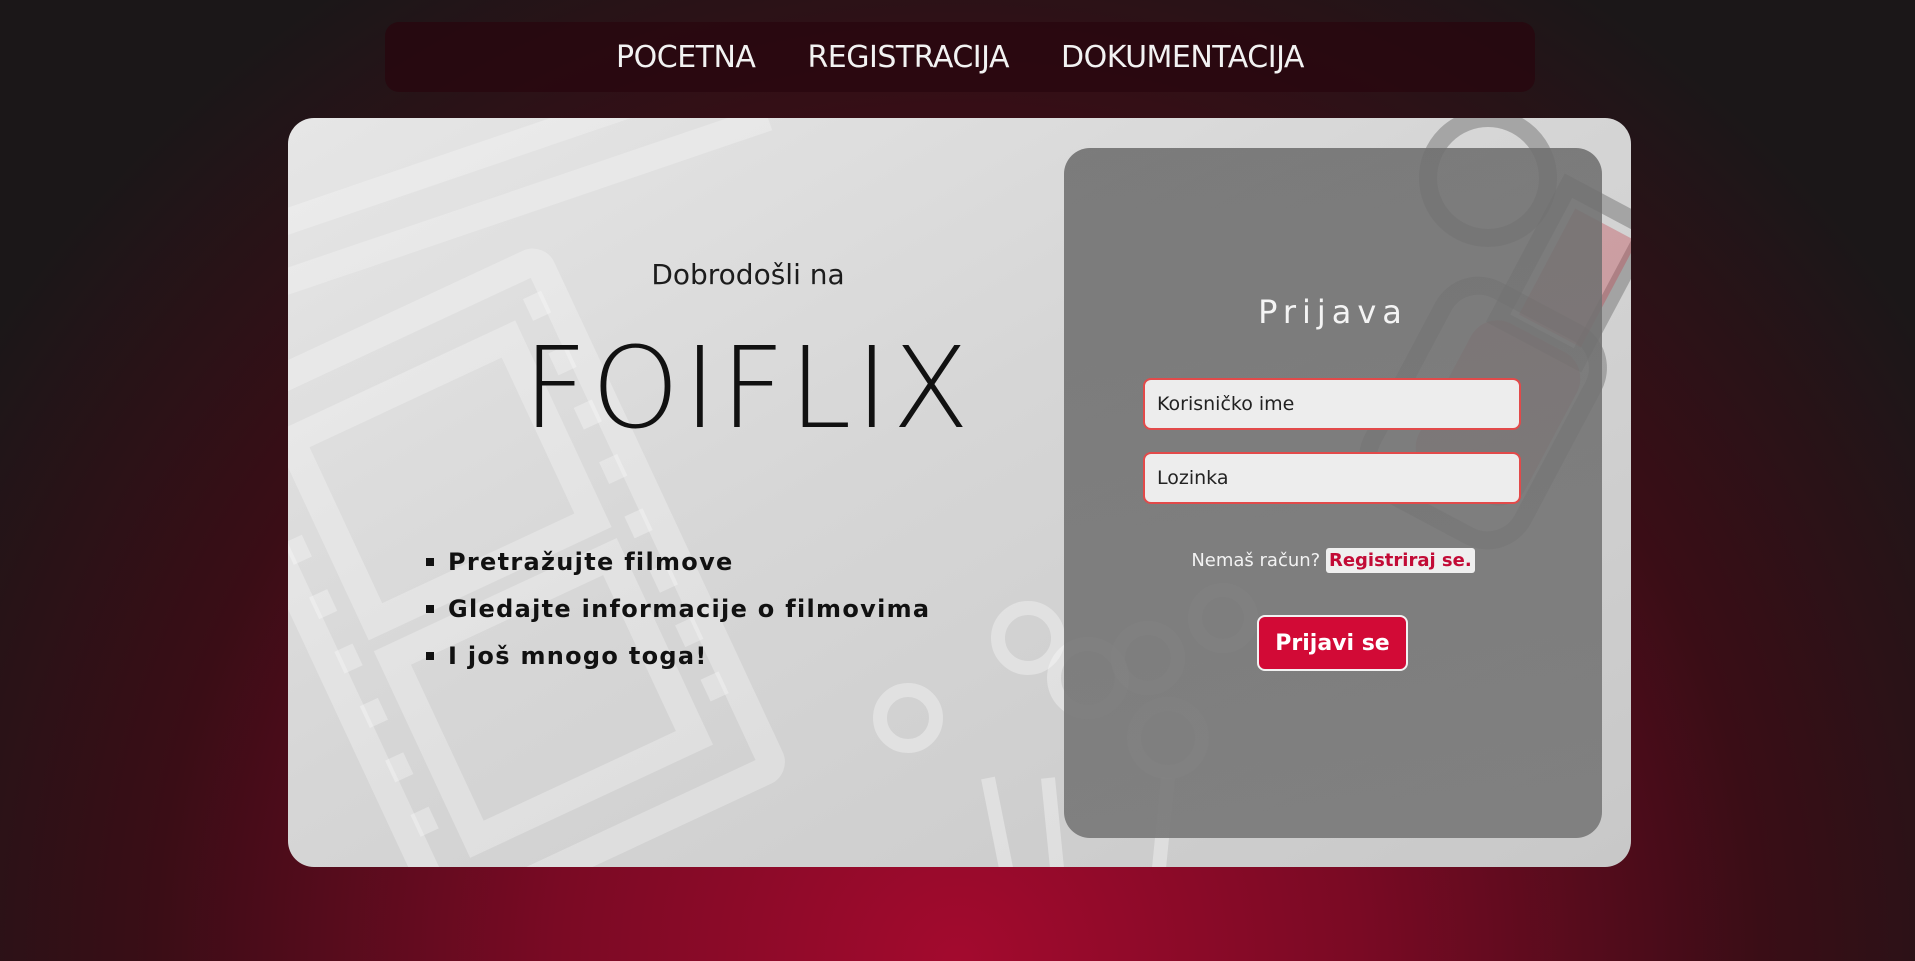  I want to click on feature-label: Pretražujte filmove, so click(591, 561).